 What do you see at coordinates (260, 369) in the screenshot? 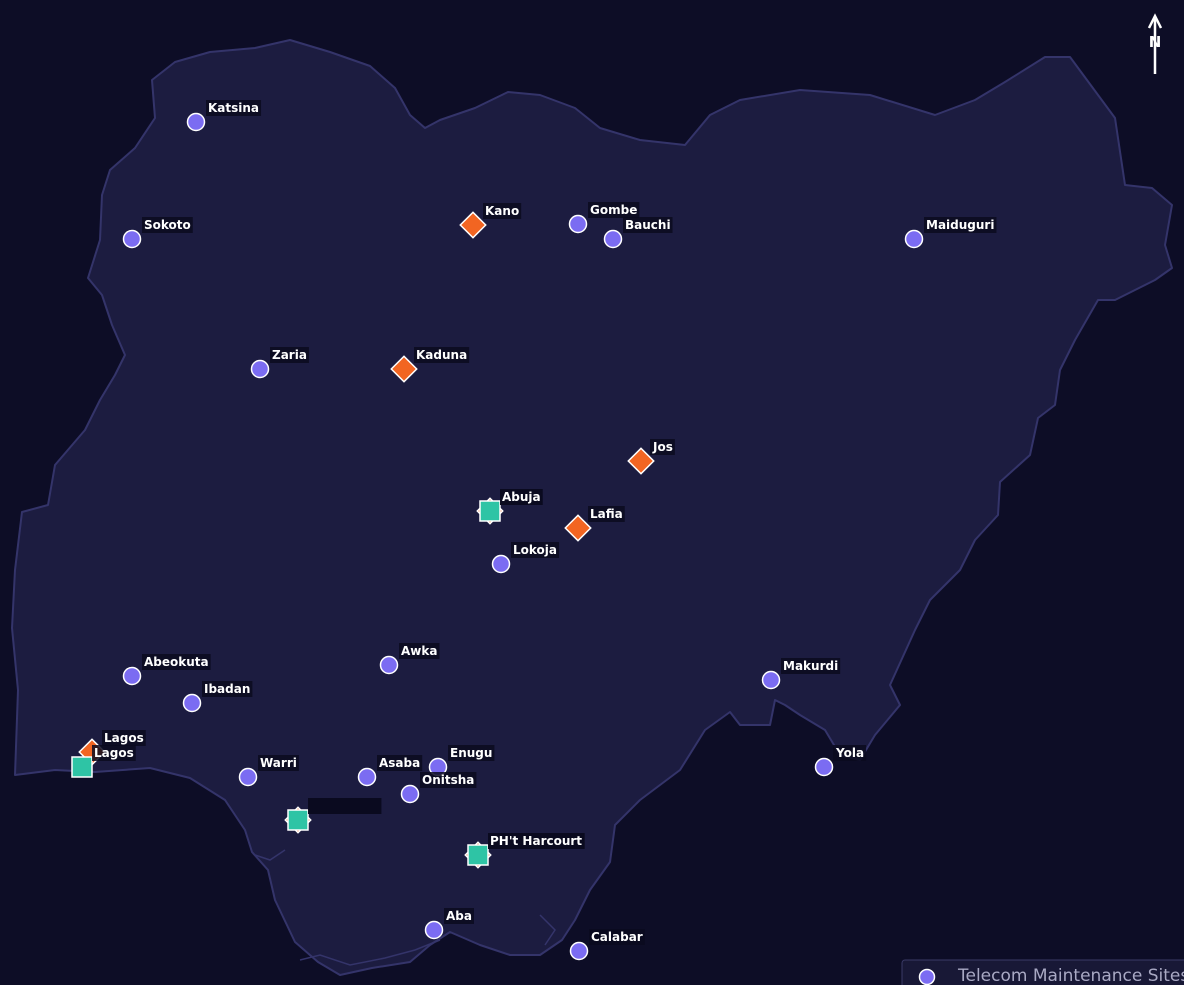
I see `site-marker-zaria` at bounding box center [260, 369].